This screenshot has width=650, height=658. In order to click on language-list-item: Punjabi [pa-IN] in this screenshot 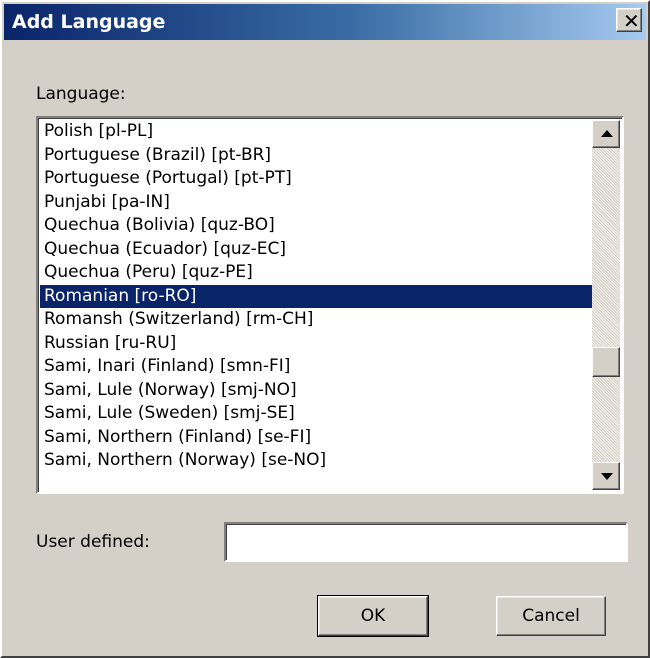, I will do `click(316, 203)`.